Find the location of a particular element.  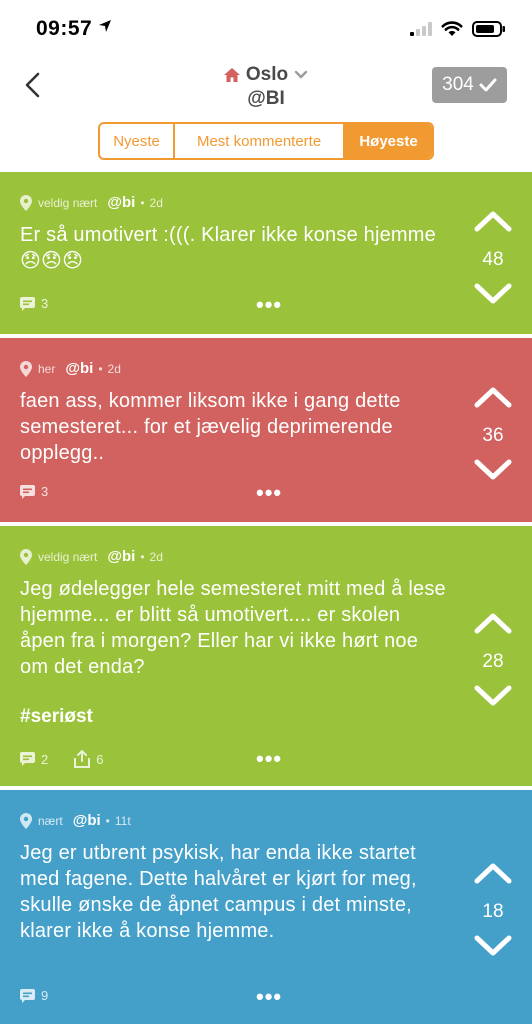

vote-score: 18 is located at coordinates (493, 911).